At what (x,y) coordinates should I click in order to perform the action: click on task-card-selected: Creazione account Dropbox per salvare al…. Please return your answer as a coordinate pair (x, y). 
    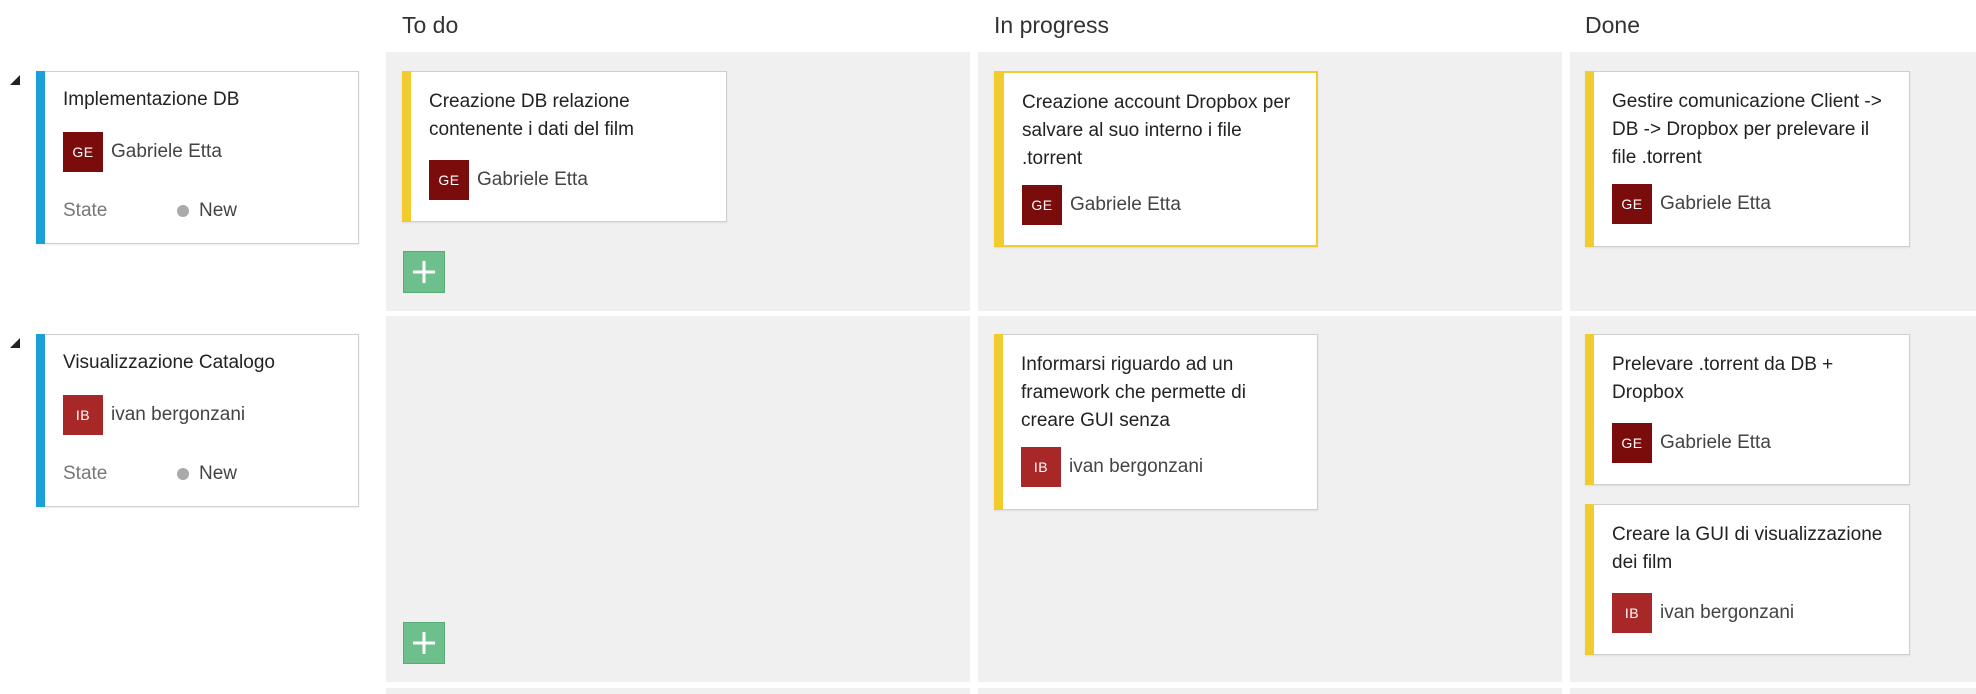
    Looking at the image, I should click on (1156, 159).